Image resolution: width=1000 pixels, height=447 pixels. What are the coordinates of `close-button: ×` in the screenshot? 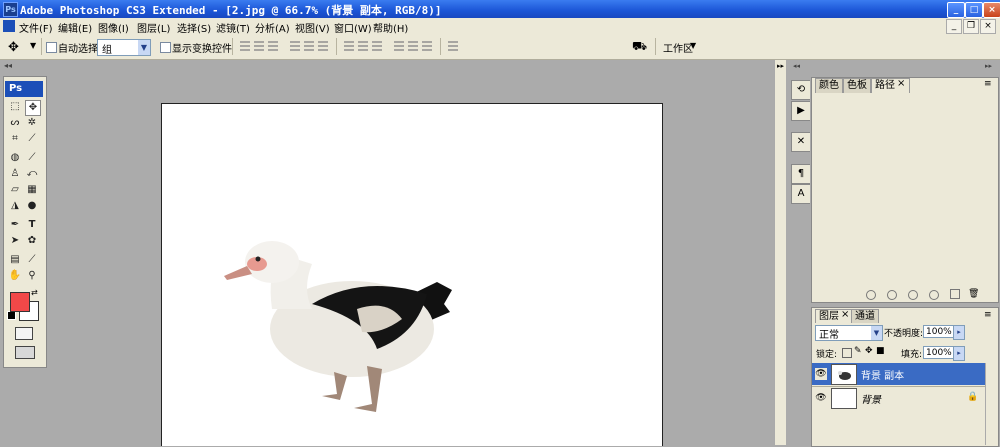 It's located at (991, 10).